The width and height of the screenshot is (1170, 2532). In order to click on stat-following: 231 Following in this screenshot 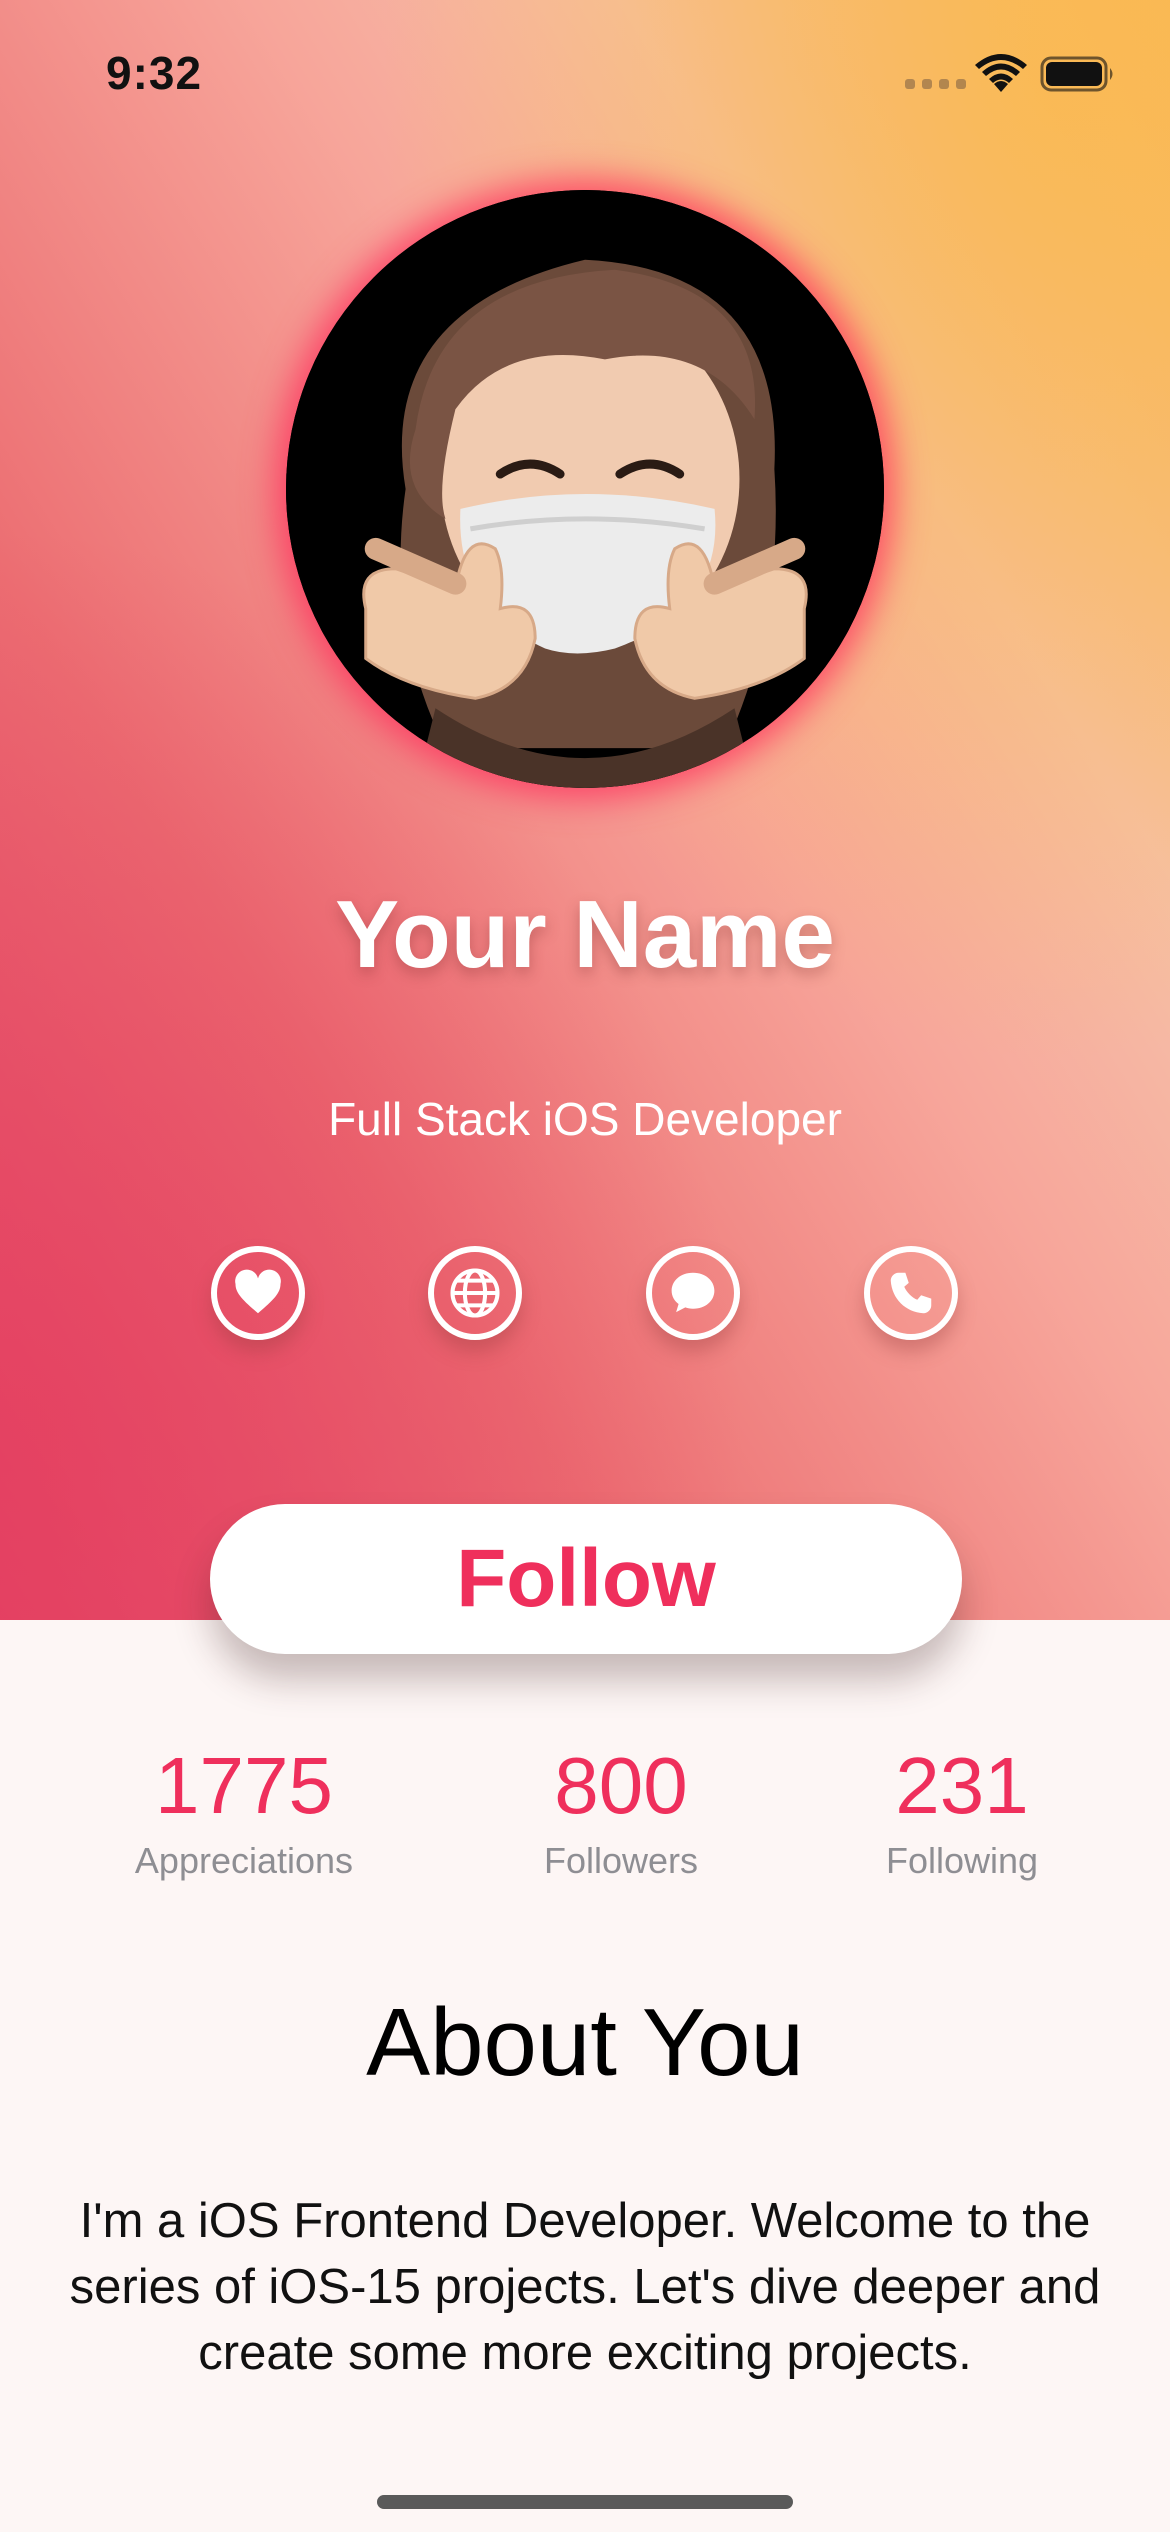, I will do `click(962, 1814)`.